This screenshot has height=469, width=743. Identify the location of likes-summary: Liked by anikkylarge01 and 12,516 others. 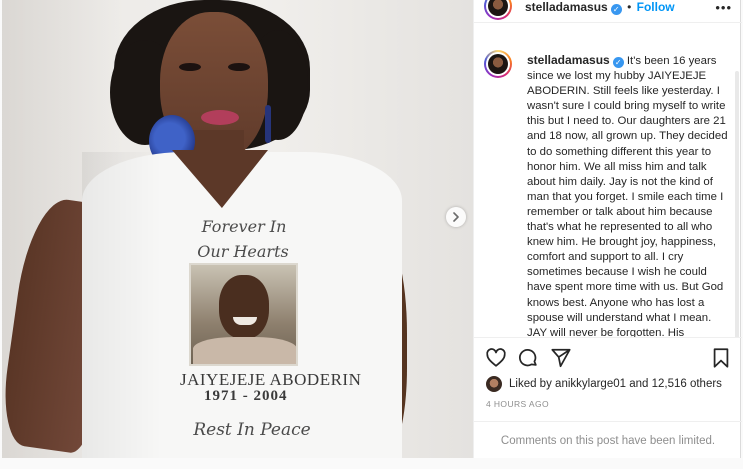
(604, 384).